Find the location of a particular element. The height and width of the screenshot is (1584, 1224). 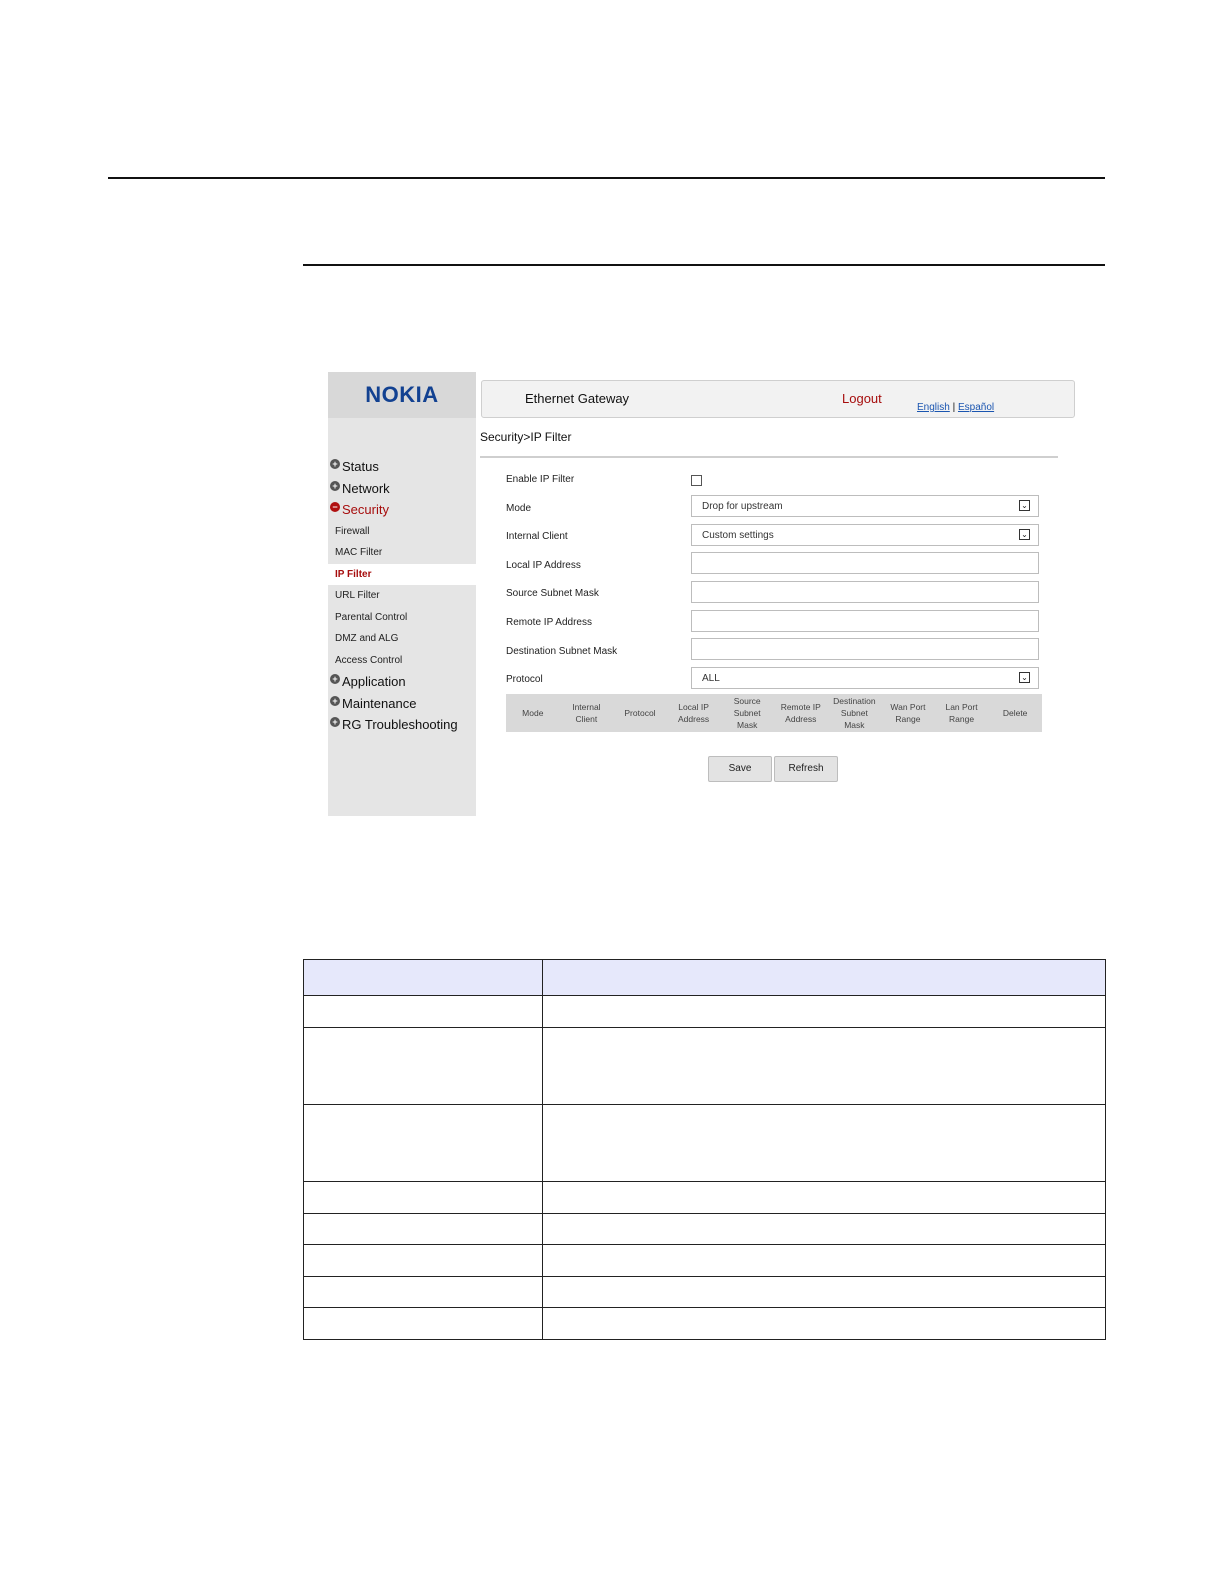

enable-ip-filter-checkbox is located at coordinates (696, 480).